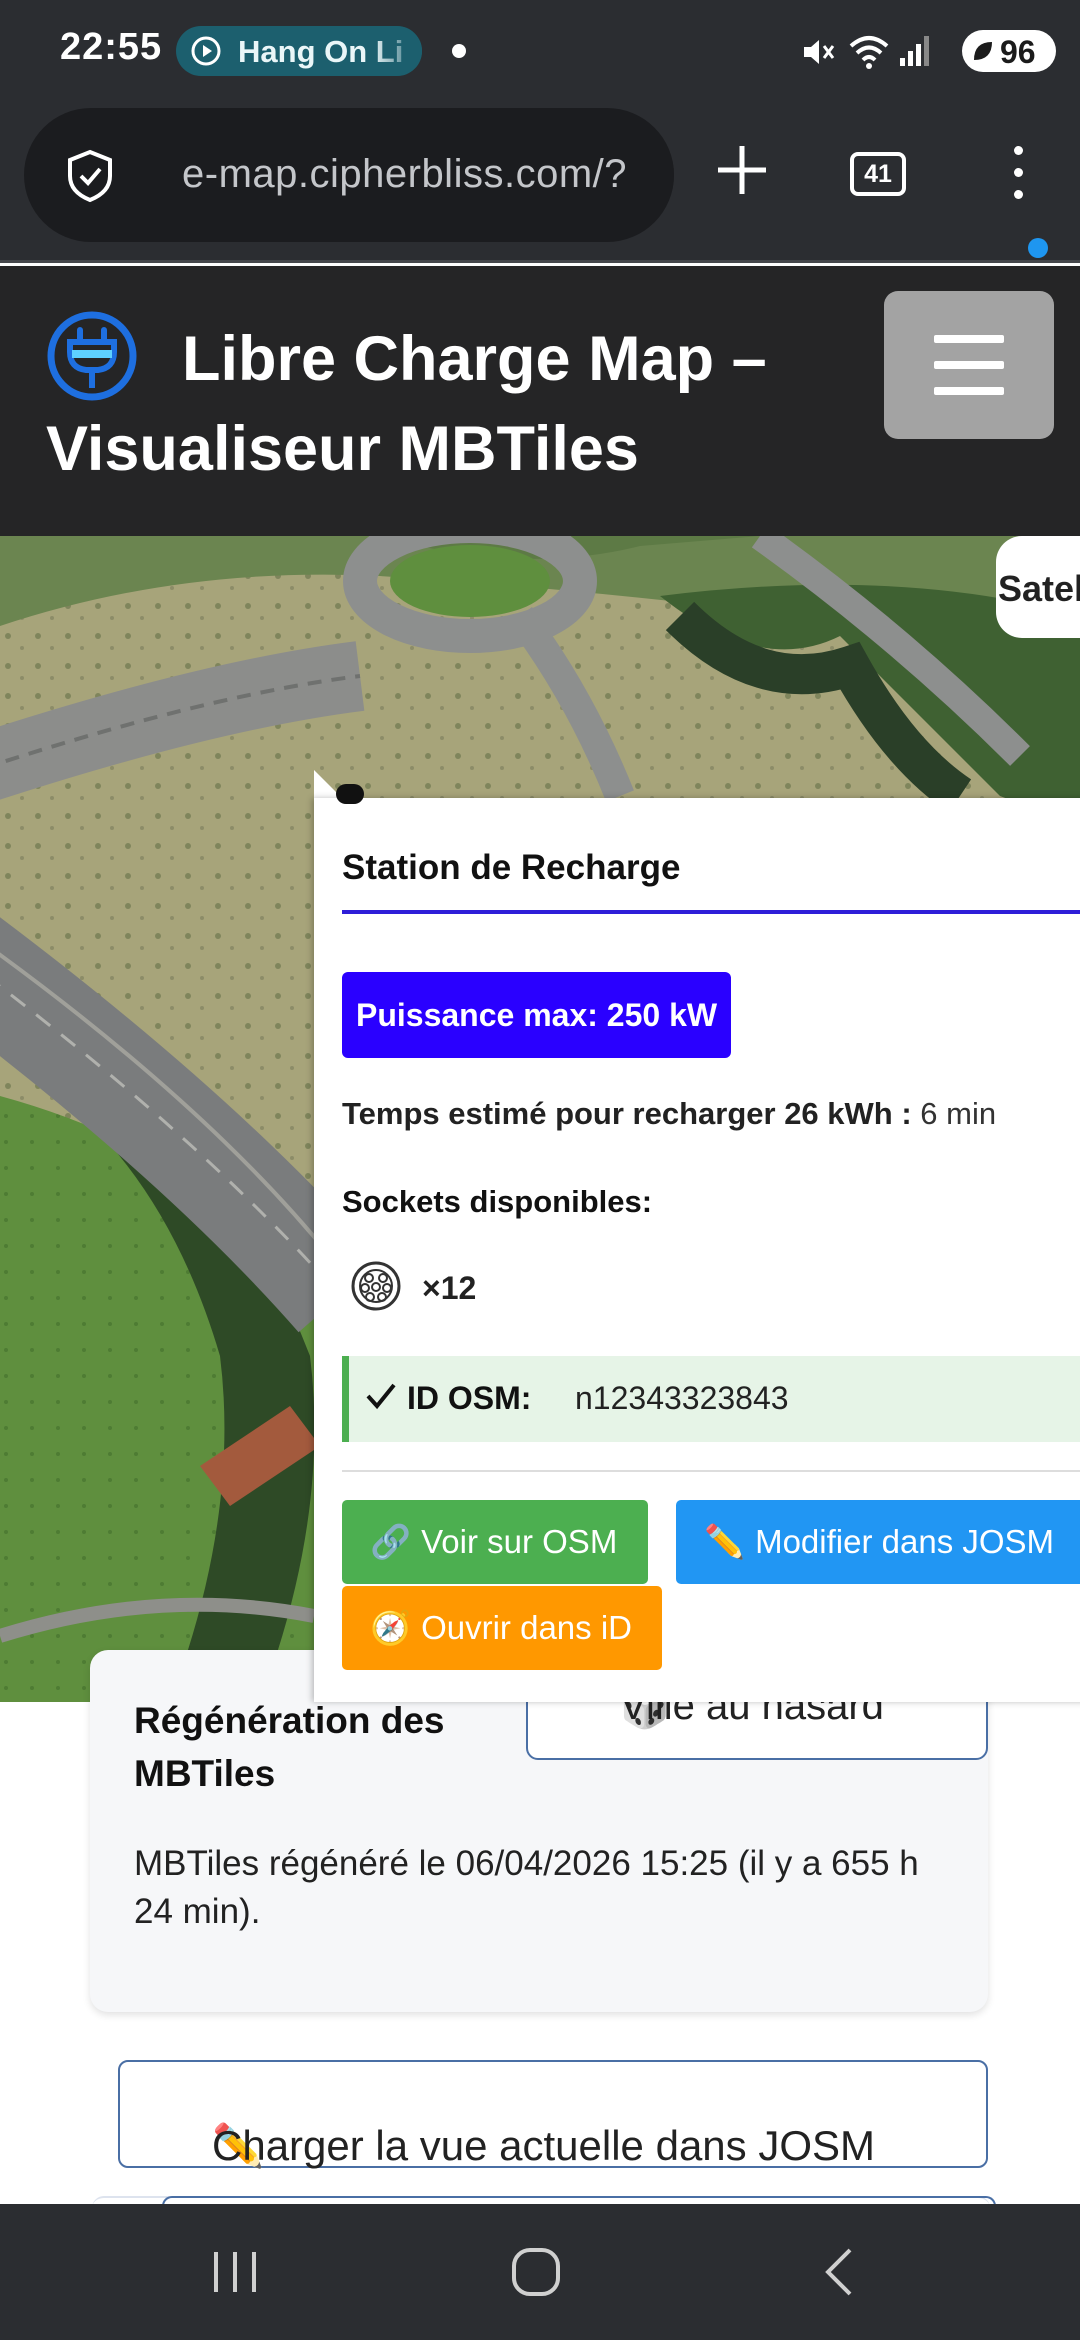 The height and width of the screenshot is (2340, 1080). I want to click on popup-title: Station de Recharge, so click(511, 867).